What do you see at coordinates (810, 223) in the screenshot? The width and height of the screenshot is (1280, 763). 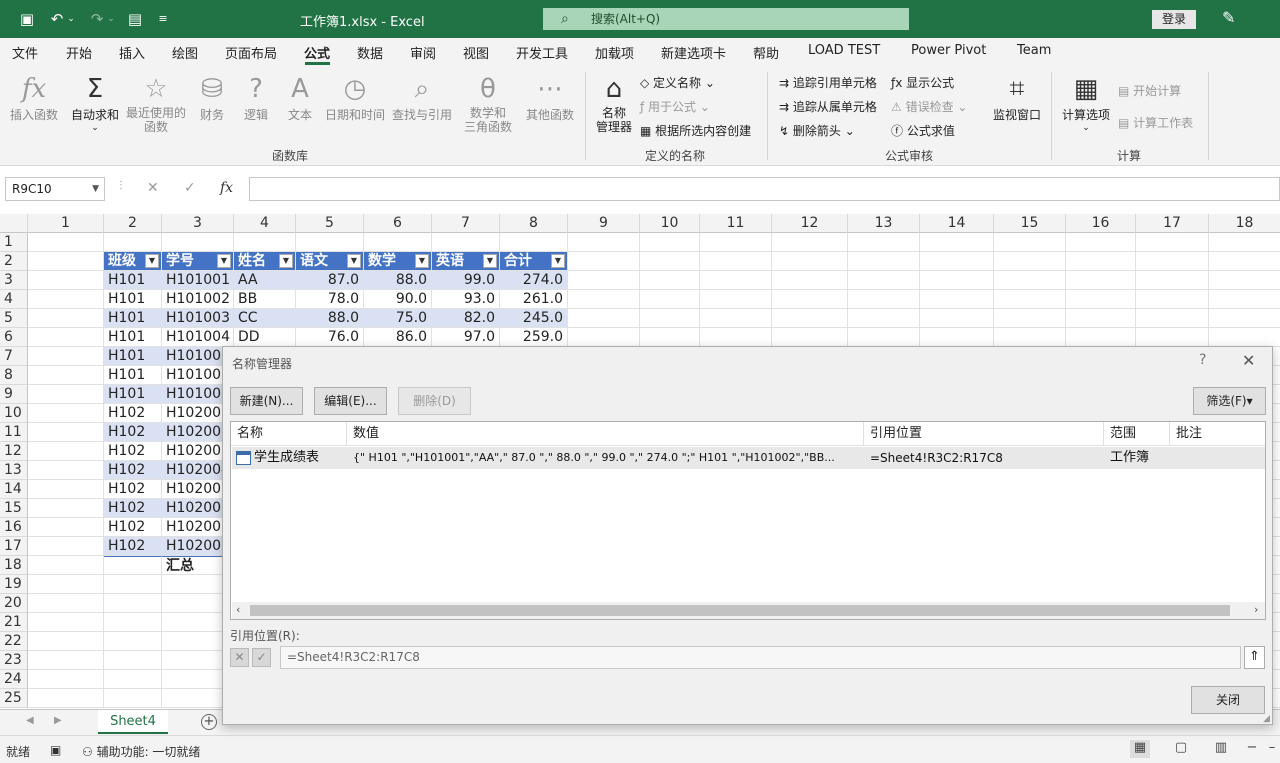 I see `column-header-12: 12` at bounding box center [810, 223].